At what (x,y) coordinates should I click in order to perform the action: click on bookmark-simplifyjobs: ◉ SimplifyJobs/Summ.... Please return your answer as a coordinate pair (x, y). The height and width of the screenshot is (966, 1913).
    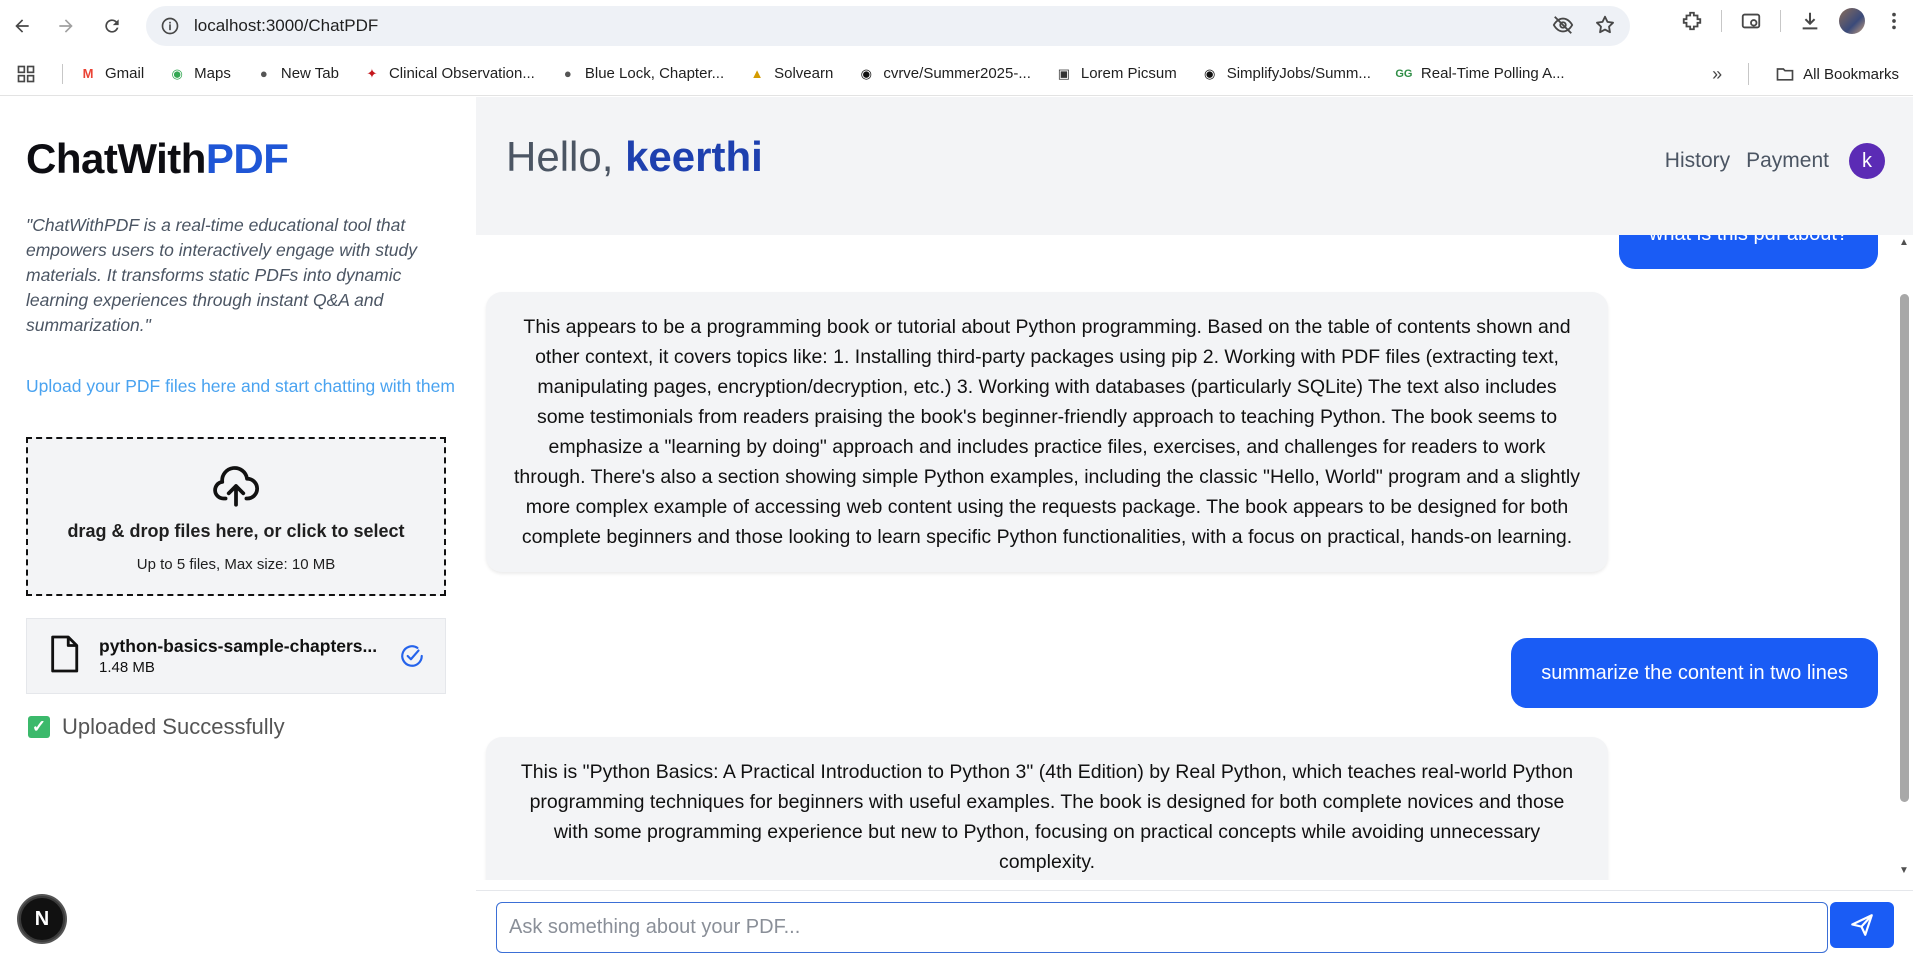
    Looking at the image, I should click on (1286, 74).